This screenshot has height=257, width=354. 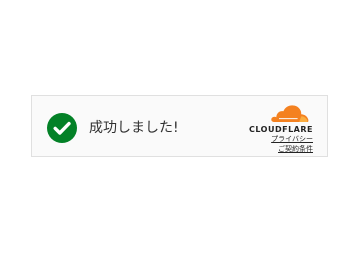 I want to click on terms-link: ご契約条件, so click(x=292, y=149).